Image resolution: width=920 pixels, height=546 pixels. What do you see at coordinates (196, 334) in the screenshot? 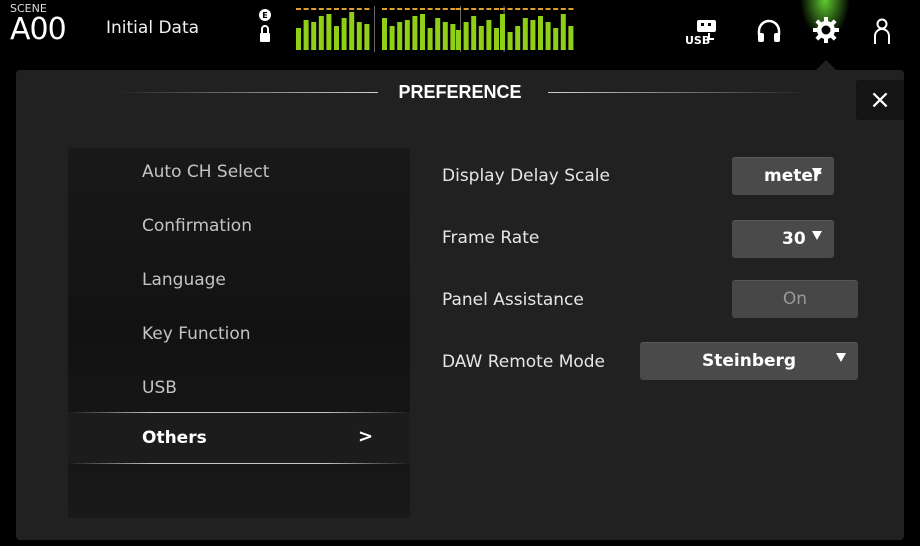
I see `category-key-function: Key Function` at bounding box center [196, 334].